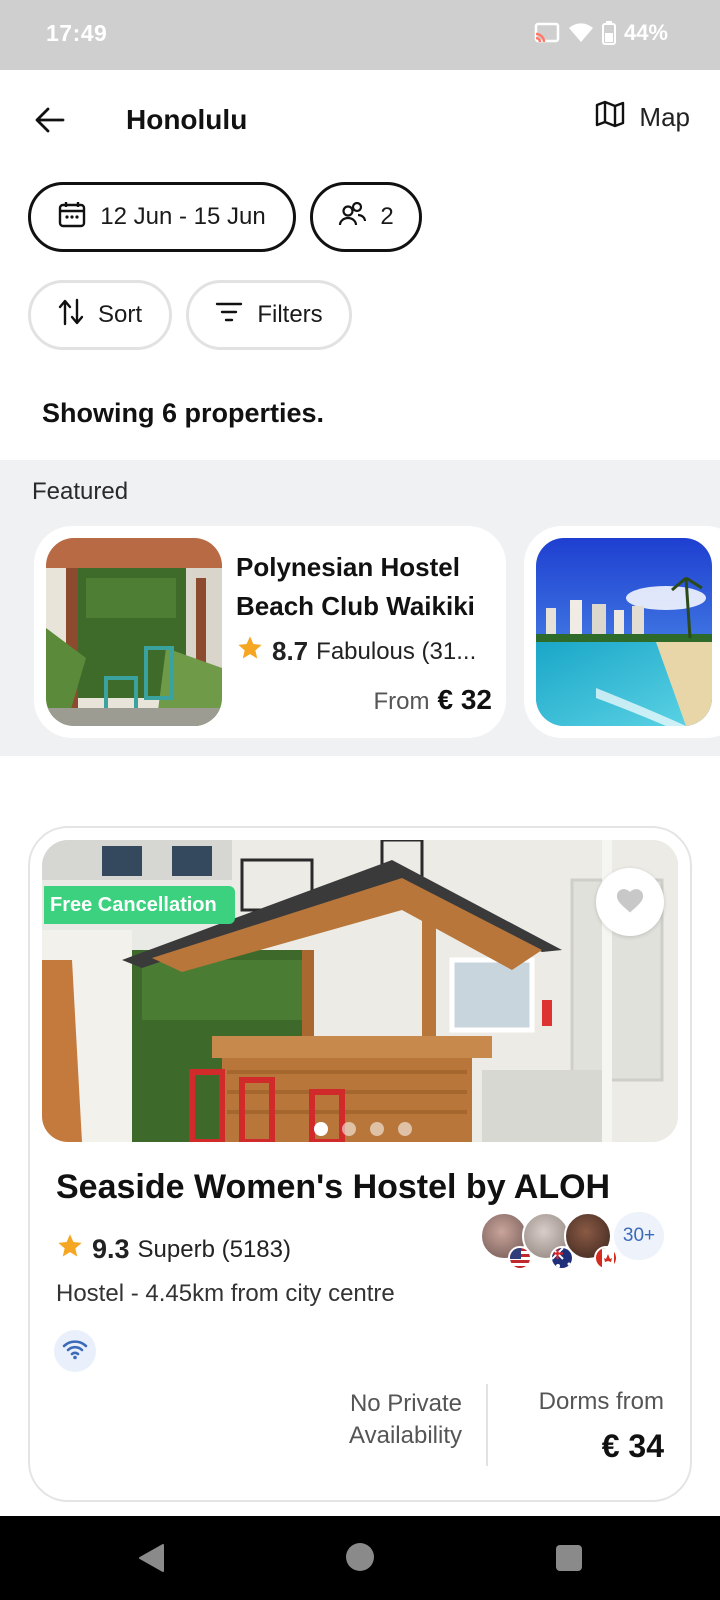 The height and width of the screenshot is (1600, 720). Describe the element at coordinates (487, 1425) in the screenshot. I see `price-divider` at that location.